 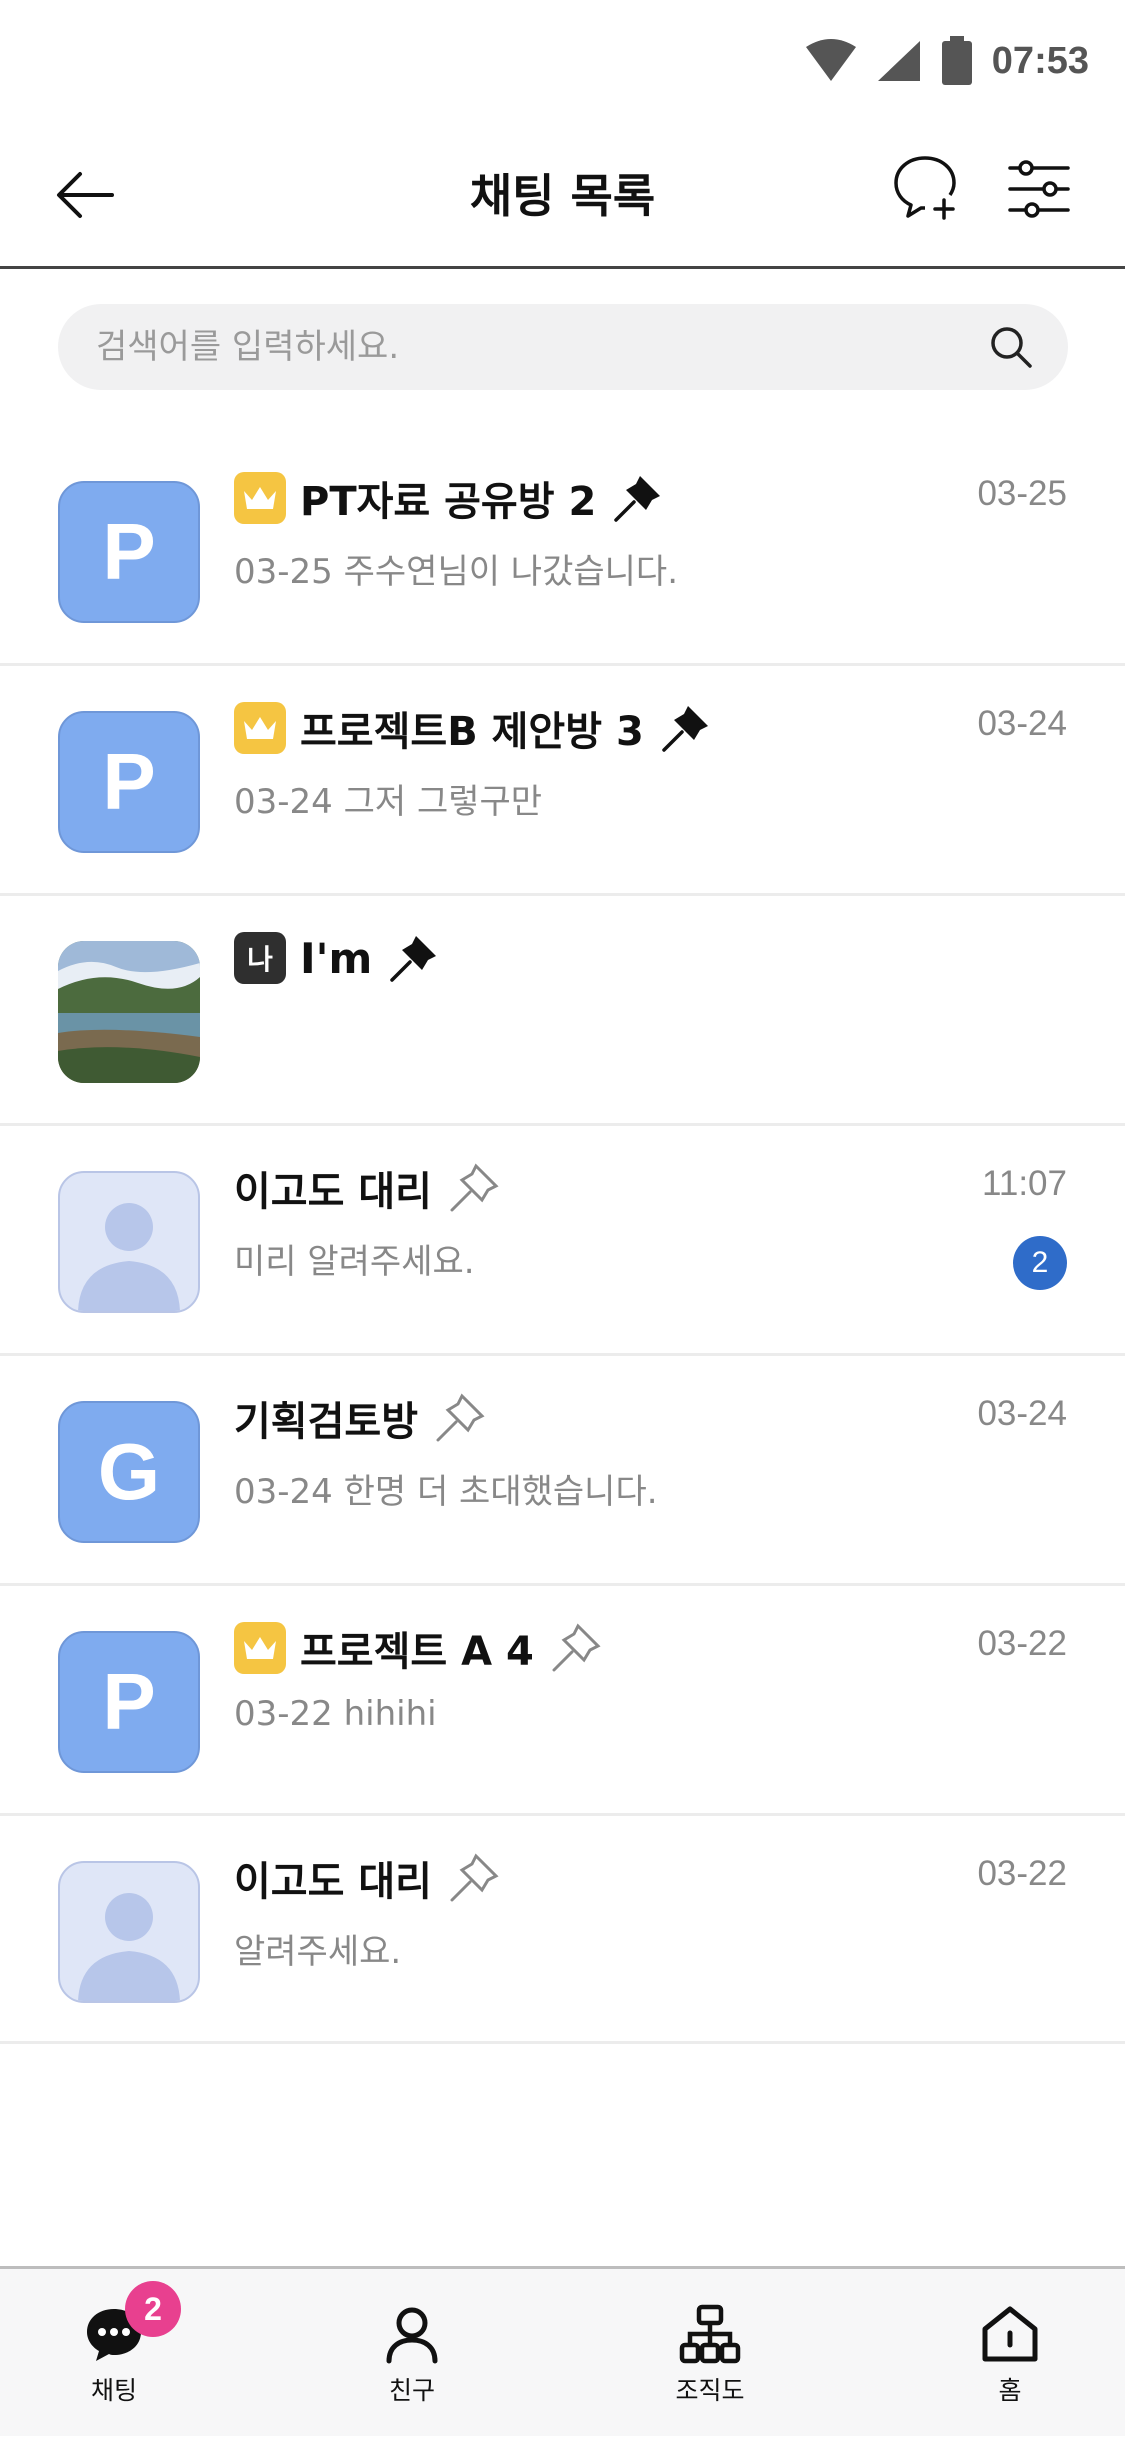 What do you see at coordinates (456, 572) in the screenshot?
I see `chat-preview: 03-25 주수연님이 나갔습니다.` at bounding box center [456, 572].